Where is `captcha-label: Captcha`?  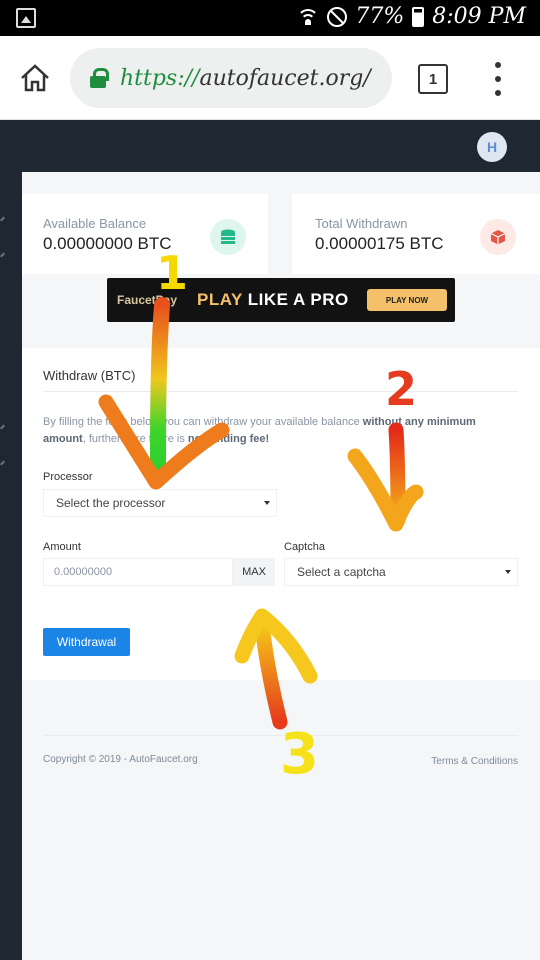
captcha-label: Captcha is located at coordinates (304, 547).